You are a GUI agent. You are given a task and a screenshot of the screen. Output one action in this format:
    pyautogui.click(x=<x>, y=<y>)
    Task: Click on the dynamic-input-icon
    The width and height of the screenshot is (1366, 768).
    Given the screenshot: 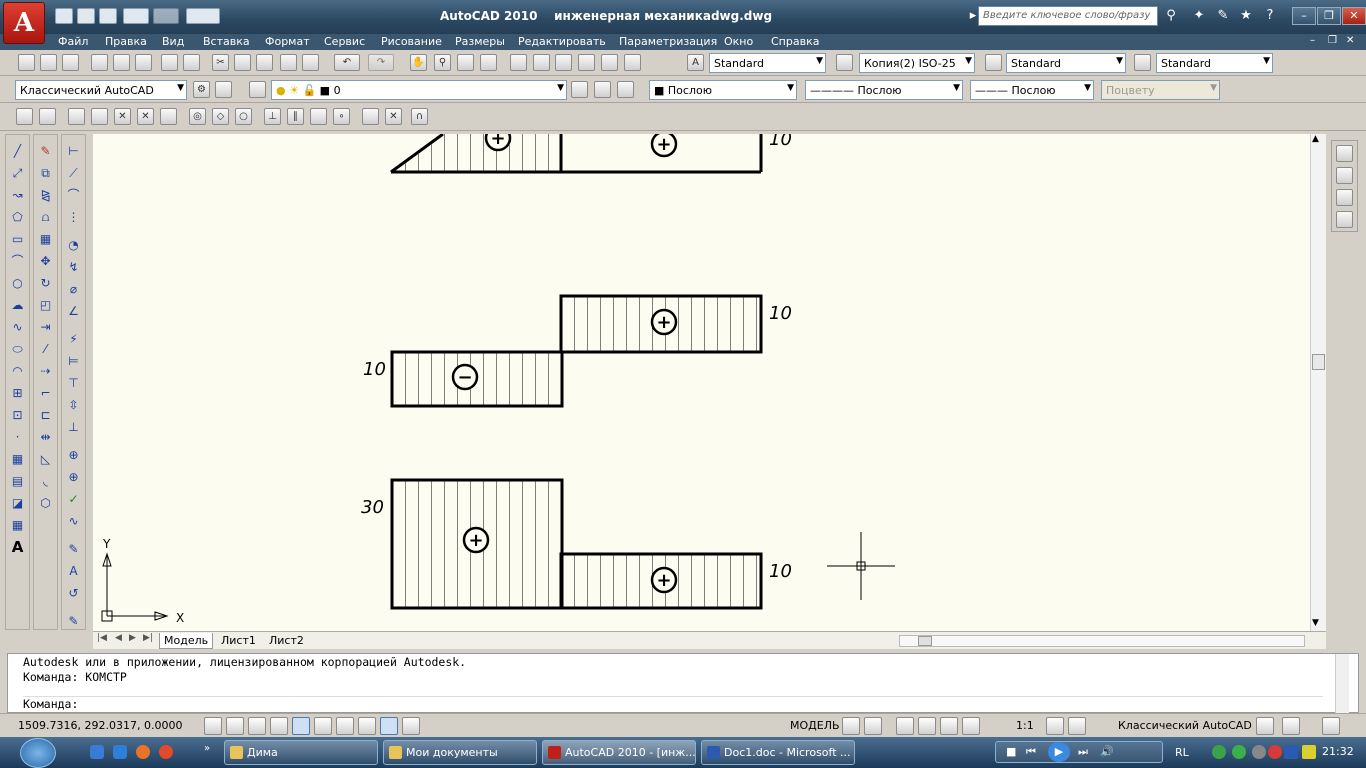 What is the action you would take?
    pyautogui.click(x=389, y=726)
    